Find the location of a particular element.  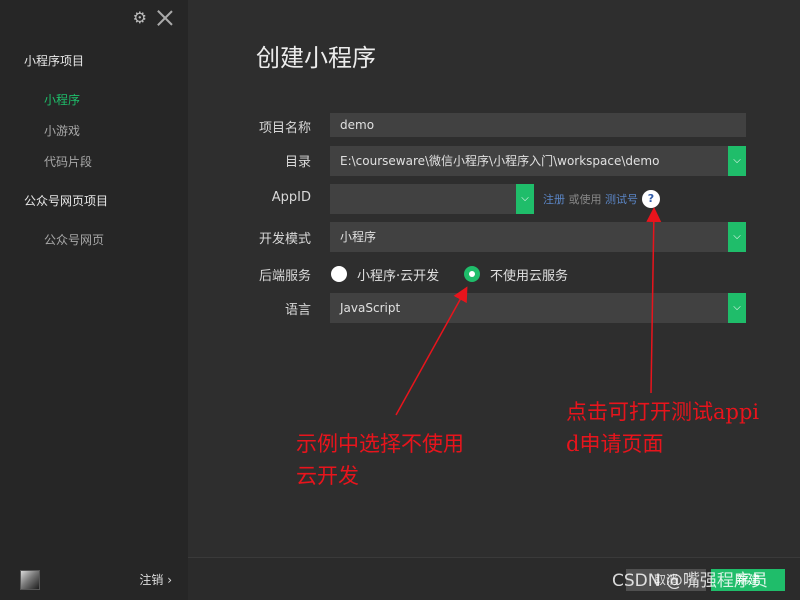

sidebar-footer: 注销 › is located at coordinates (94, 579).